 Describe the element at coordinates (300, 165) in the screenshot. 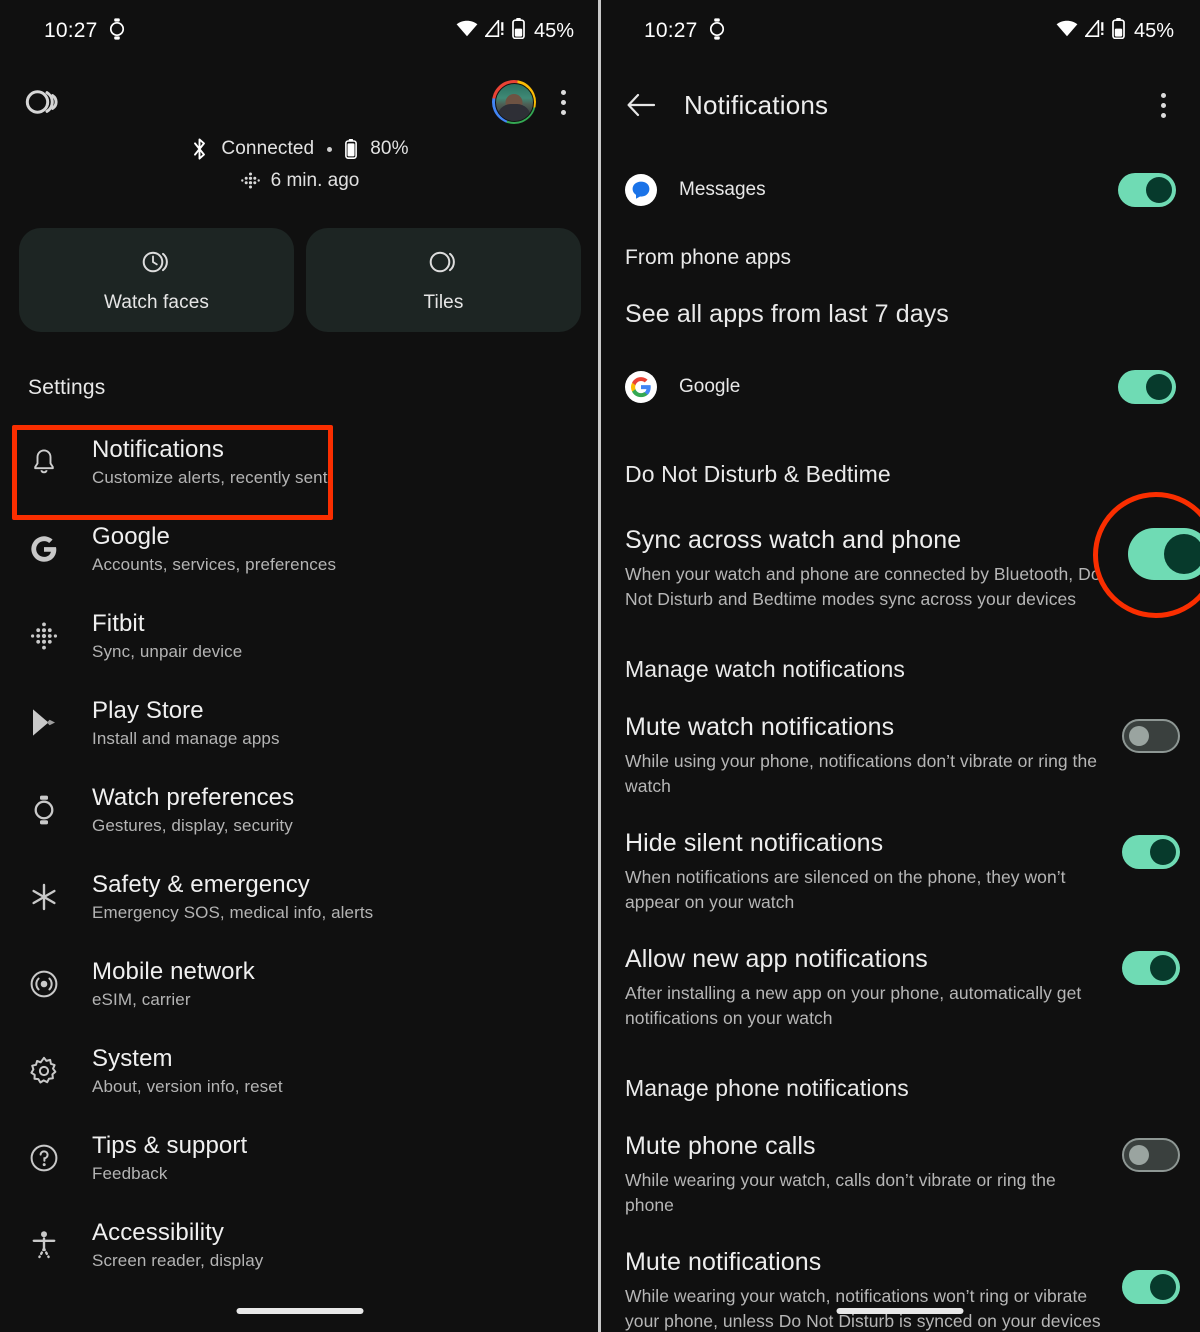

I see `connection-status: Connected 80% 6 min. ago` at that location.